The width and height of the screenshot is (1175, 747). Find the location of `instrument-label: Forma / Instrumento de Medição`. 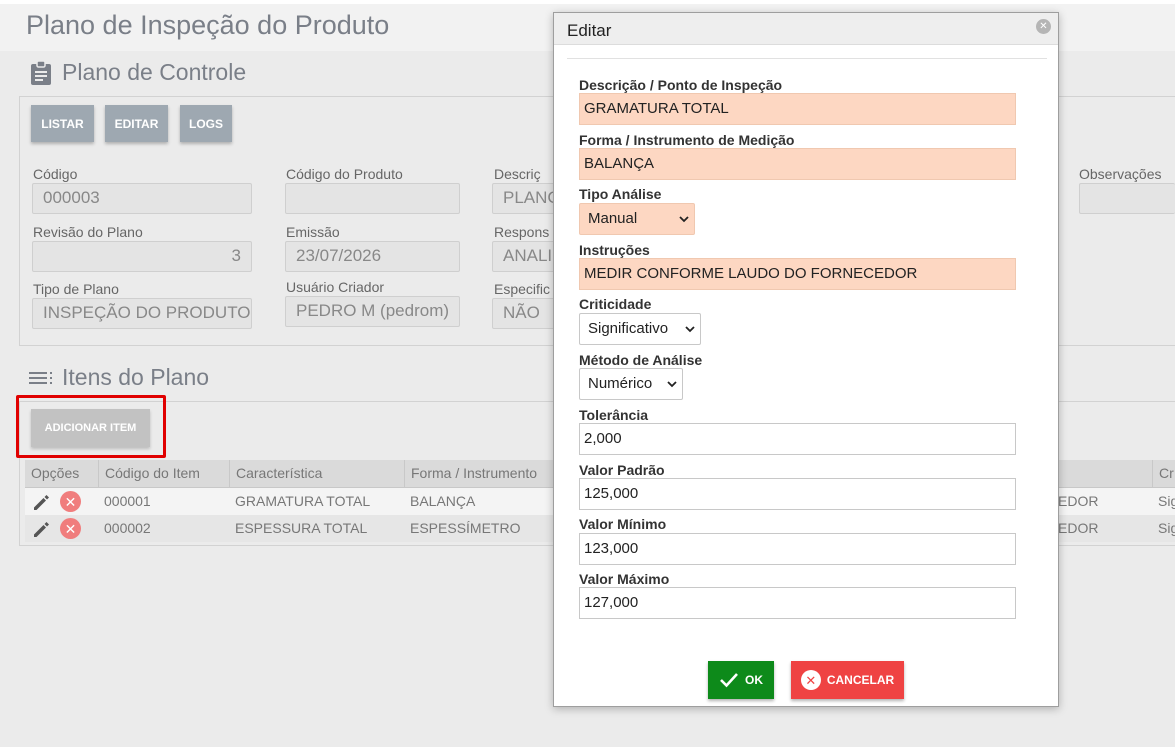

instrument-label: Forma / Instrumento de Medição is located at coordinates (687, 140).